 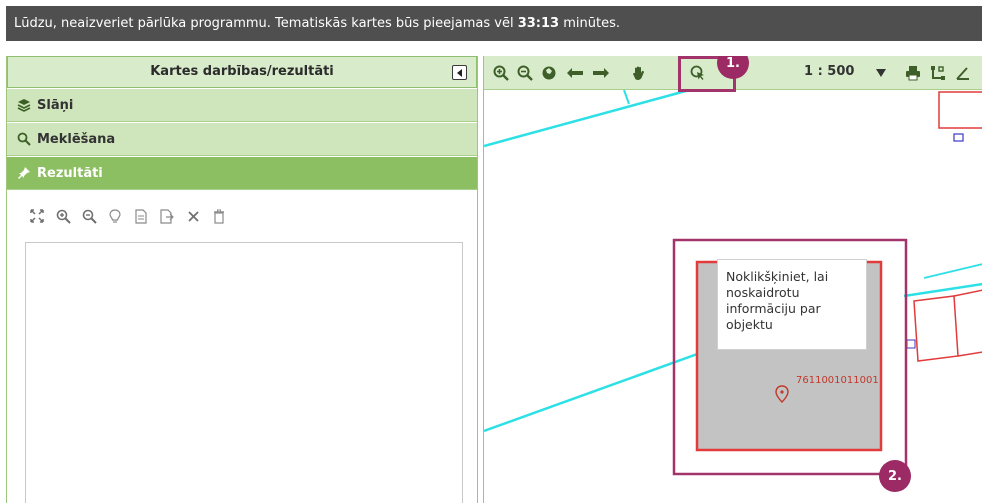 What do you see at coordinates (575, 73) in the screenshot?
I see `previous-extent-icon` at bounding box center [575, 73].